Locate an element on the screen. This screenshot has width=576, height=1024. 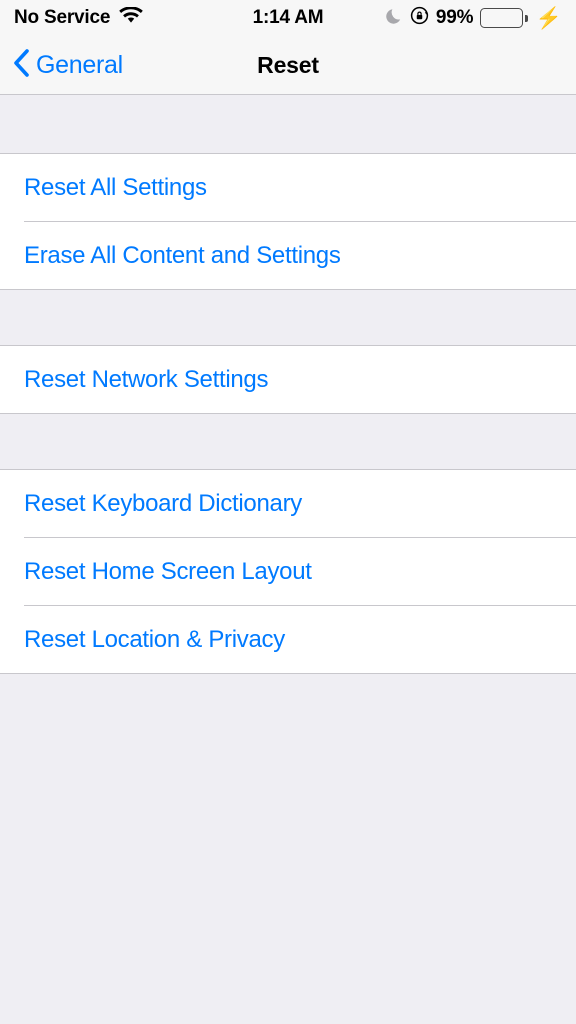
battery-body is located at coordinates (502, 18).